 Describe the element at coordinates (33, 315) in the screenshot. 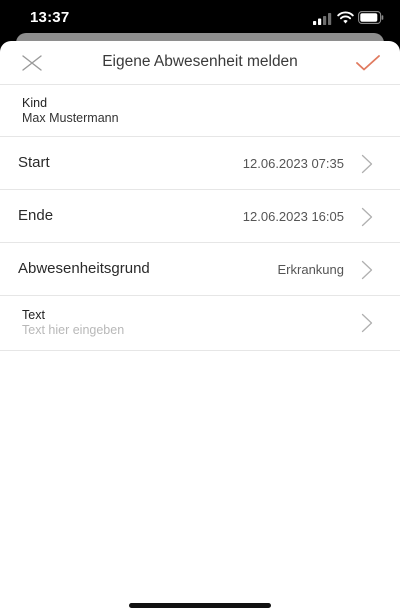

I see `text-label: Text` at that location.